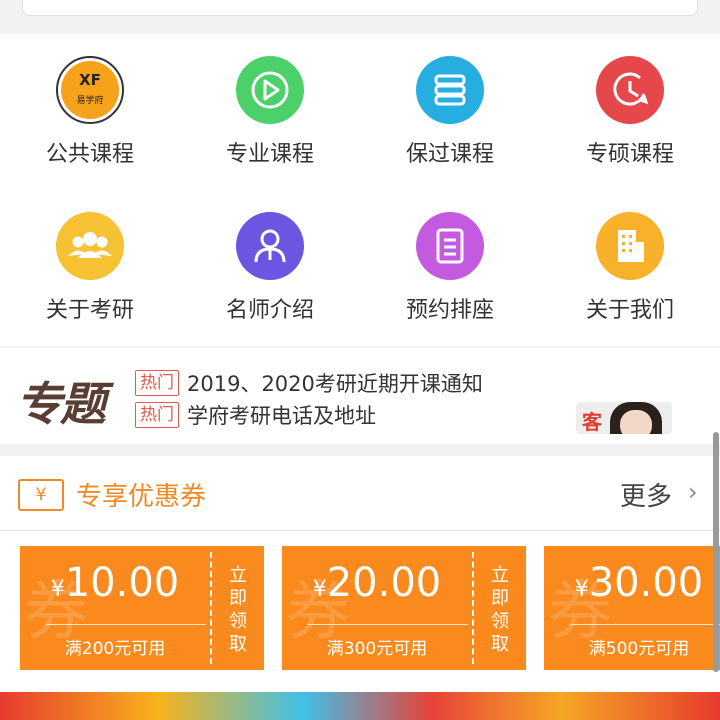 The height and width of the screenshot is (720, 720). I want to click on coupon-amount: ¥10.00, so click(115, 583).